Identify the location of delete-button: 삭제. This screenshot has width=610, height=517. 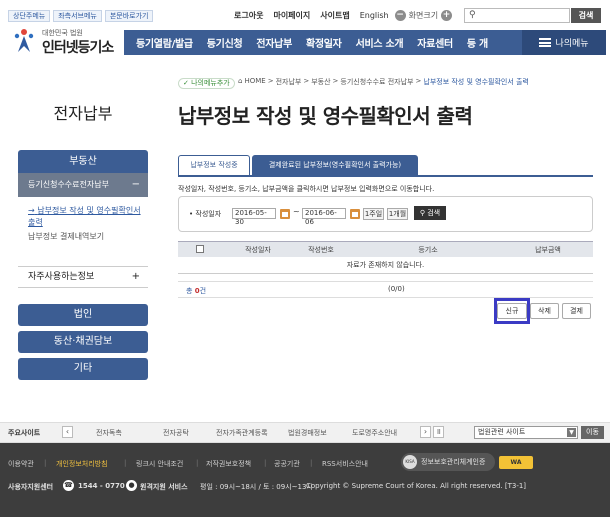
(544, 311).